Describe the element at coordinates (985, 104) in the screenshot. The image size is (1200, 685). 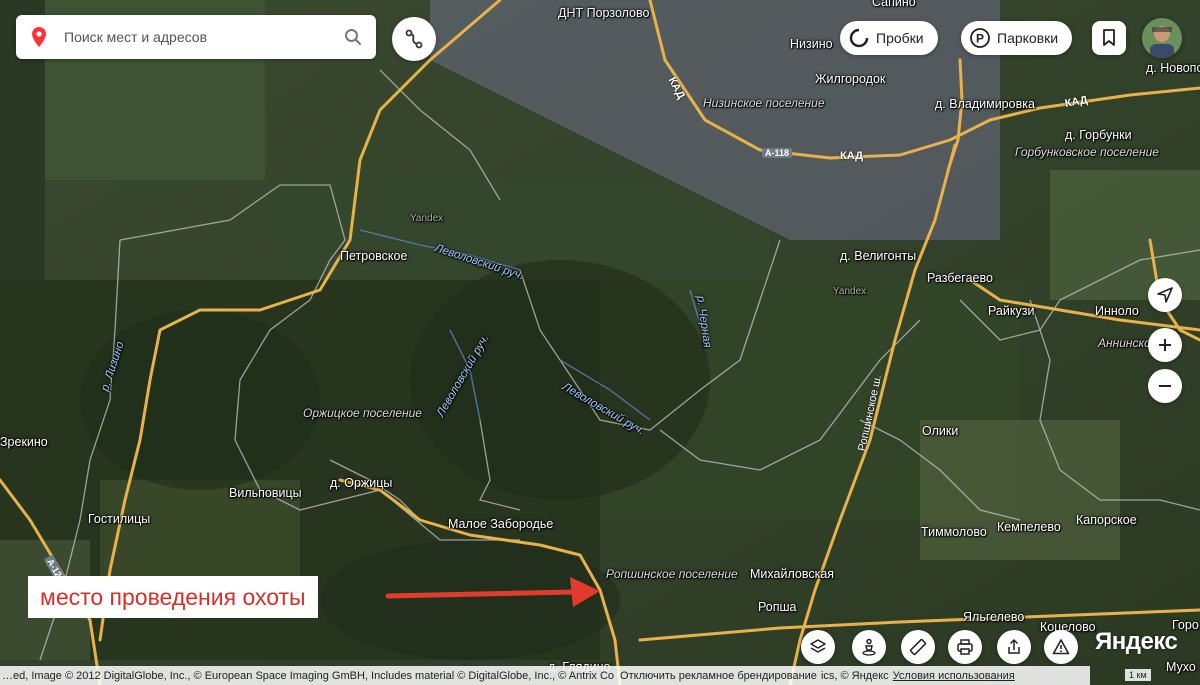
I see `place-vladimirovka: д. Владимировка` at that location.